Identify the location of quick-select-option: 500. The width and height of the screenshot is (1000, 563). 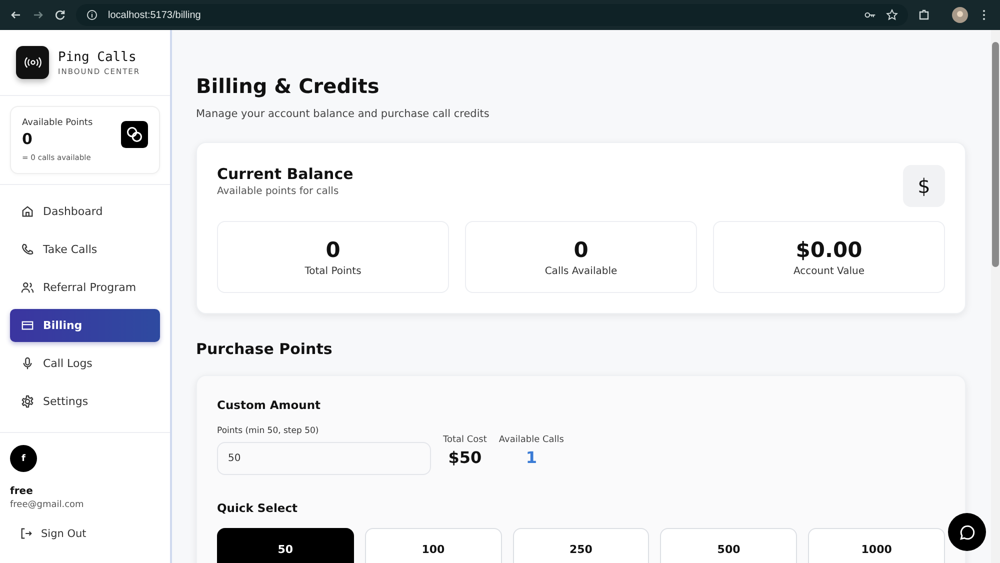
(729, 545).